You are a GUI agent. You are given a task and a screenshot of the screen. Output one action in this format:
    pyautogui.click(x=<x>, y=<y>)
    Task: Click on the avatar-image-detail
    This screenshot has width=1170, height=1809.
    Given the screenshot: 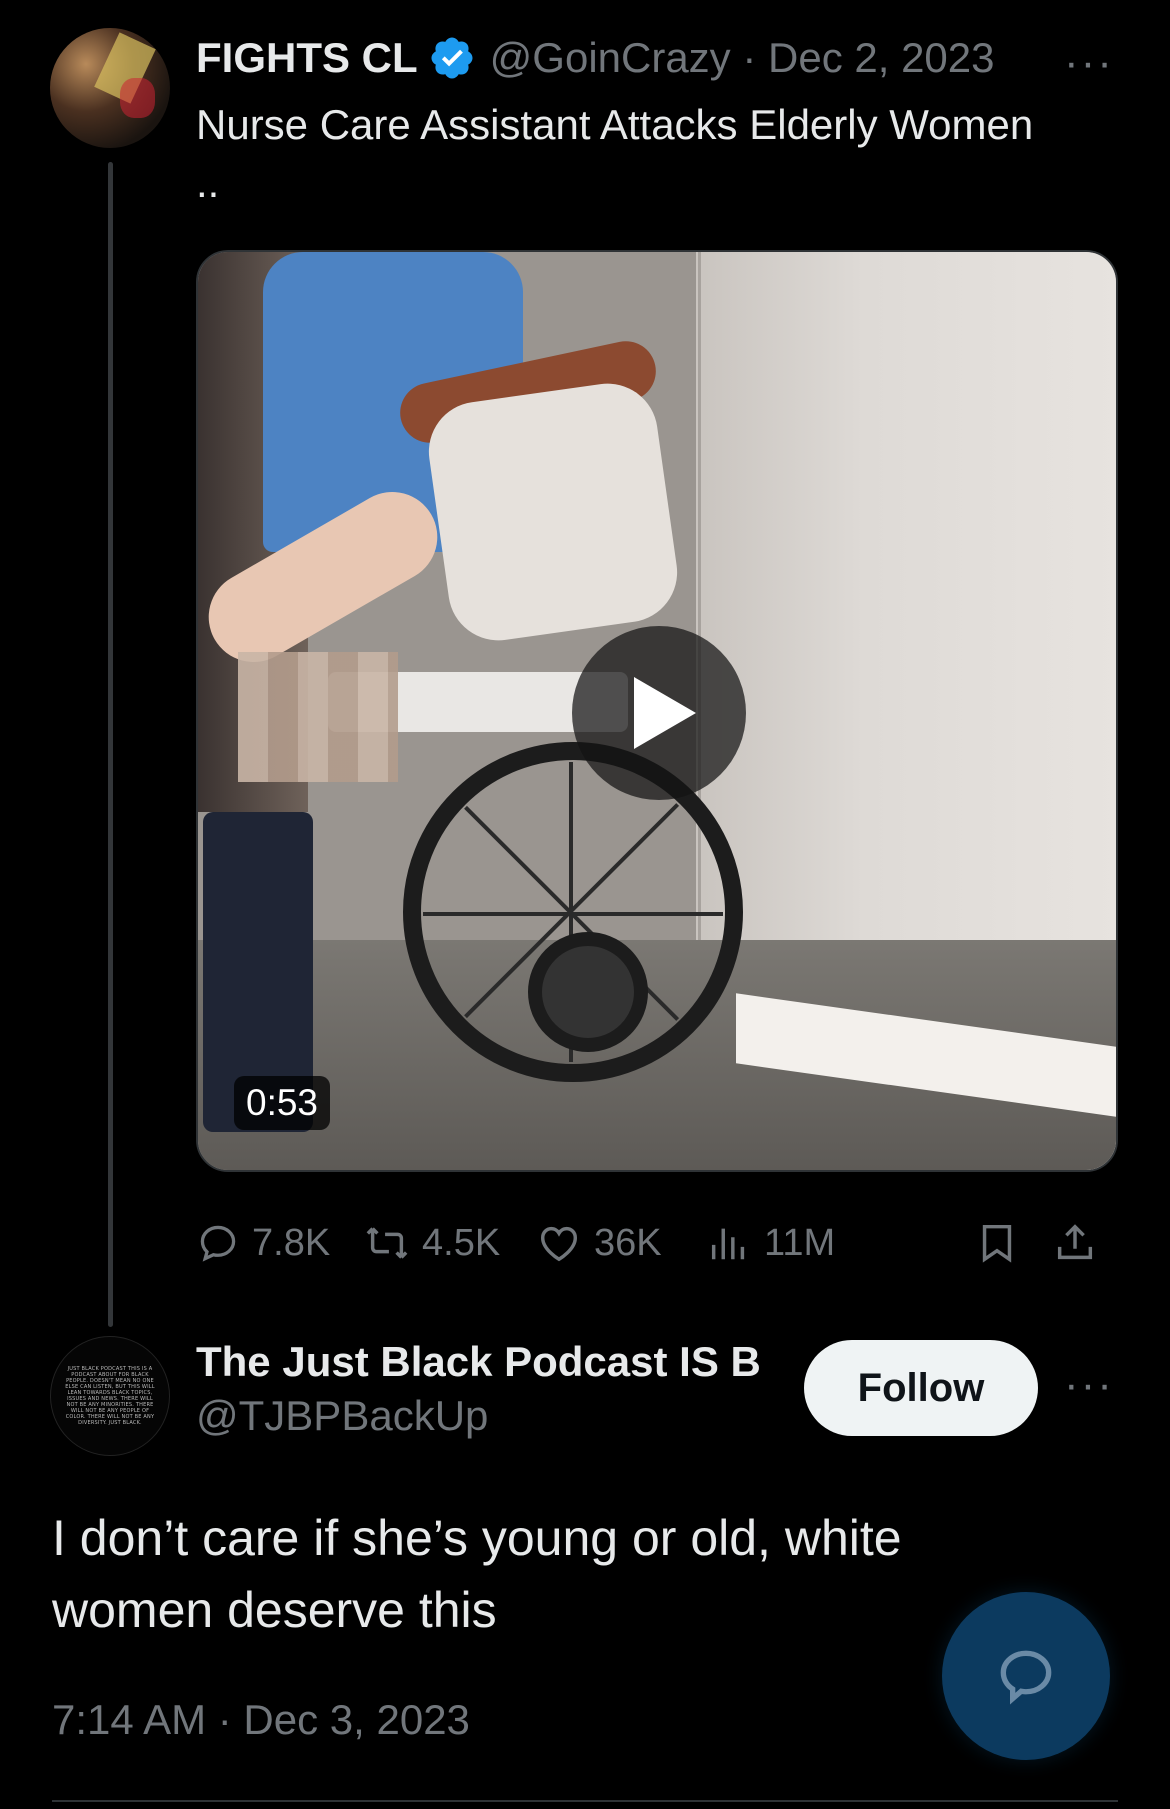 What is the action you would take?
    pyautogui.click(x=137, y=98)
    